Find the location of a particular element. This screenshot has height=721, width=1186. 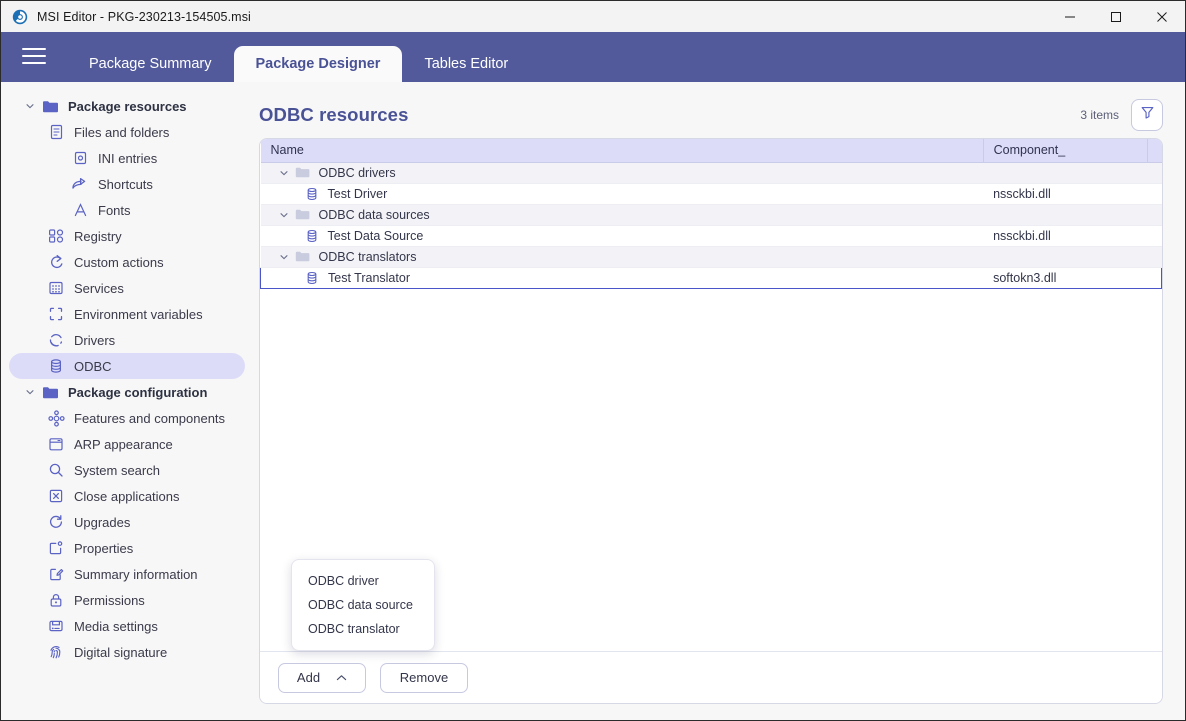

page-title: ODBC resources is located at coordinates (334, 114).